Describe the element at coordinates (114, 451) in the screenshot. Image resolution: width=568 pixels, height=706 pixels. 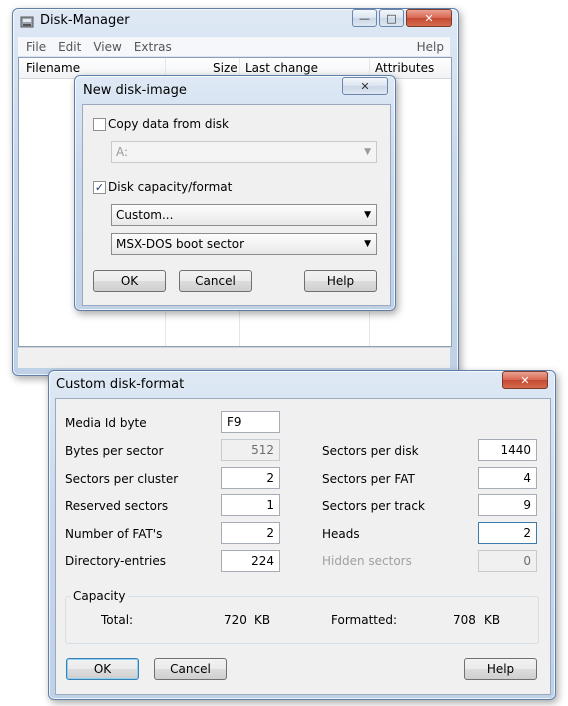
I see `bytes-per-sector-label: Bytes per sector` at that location.